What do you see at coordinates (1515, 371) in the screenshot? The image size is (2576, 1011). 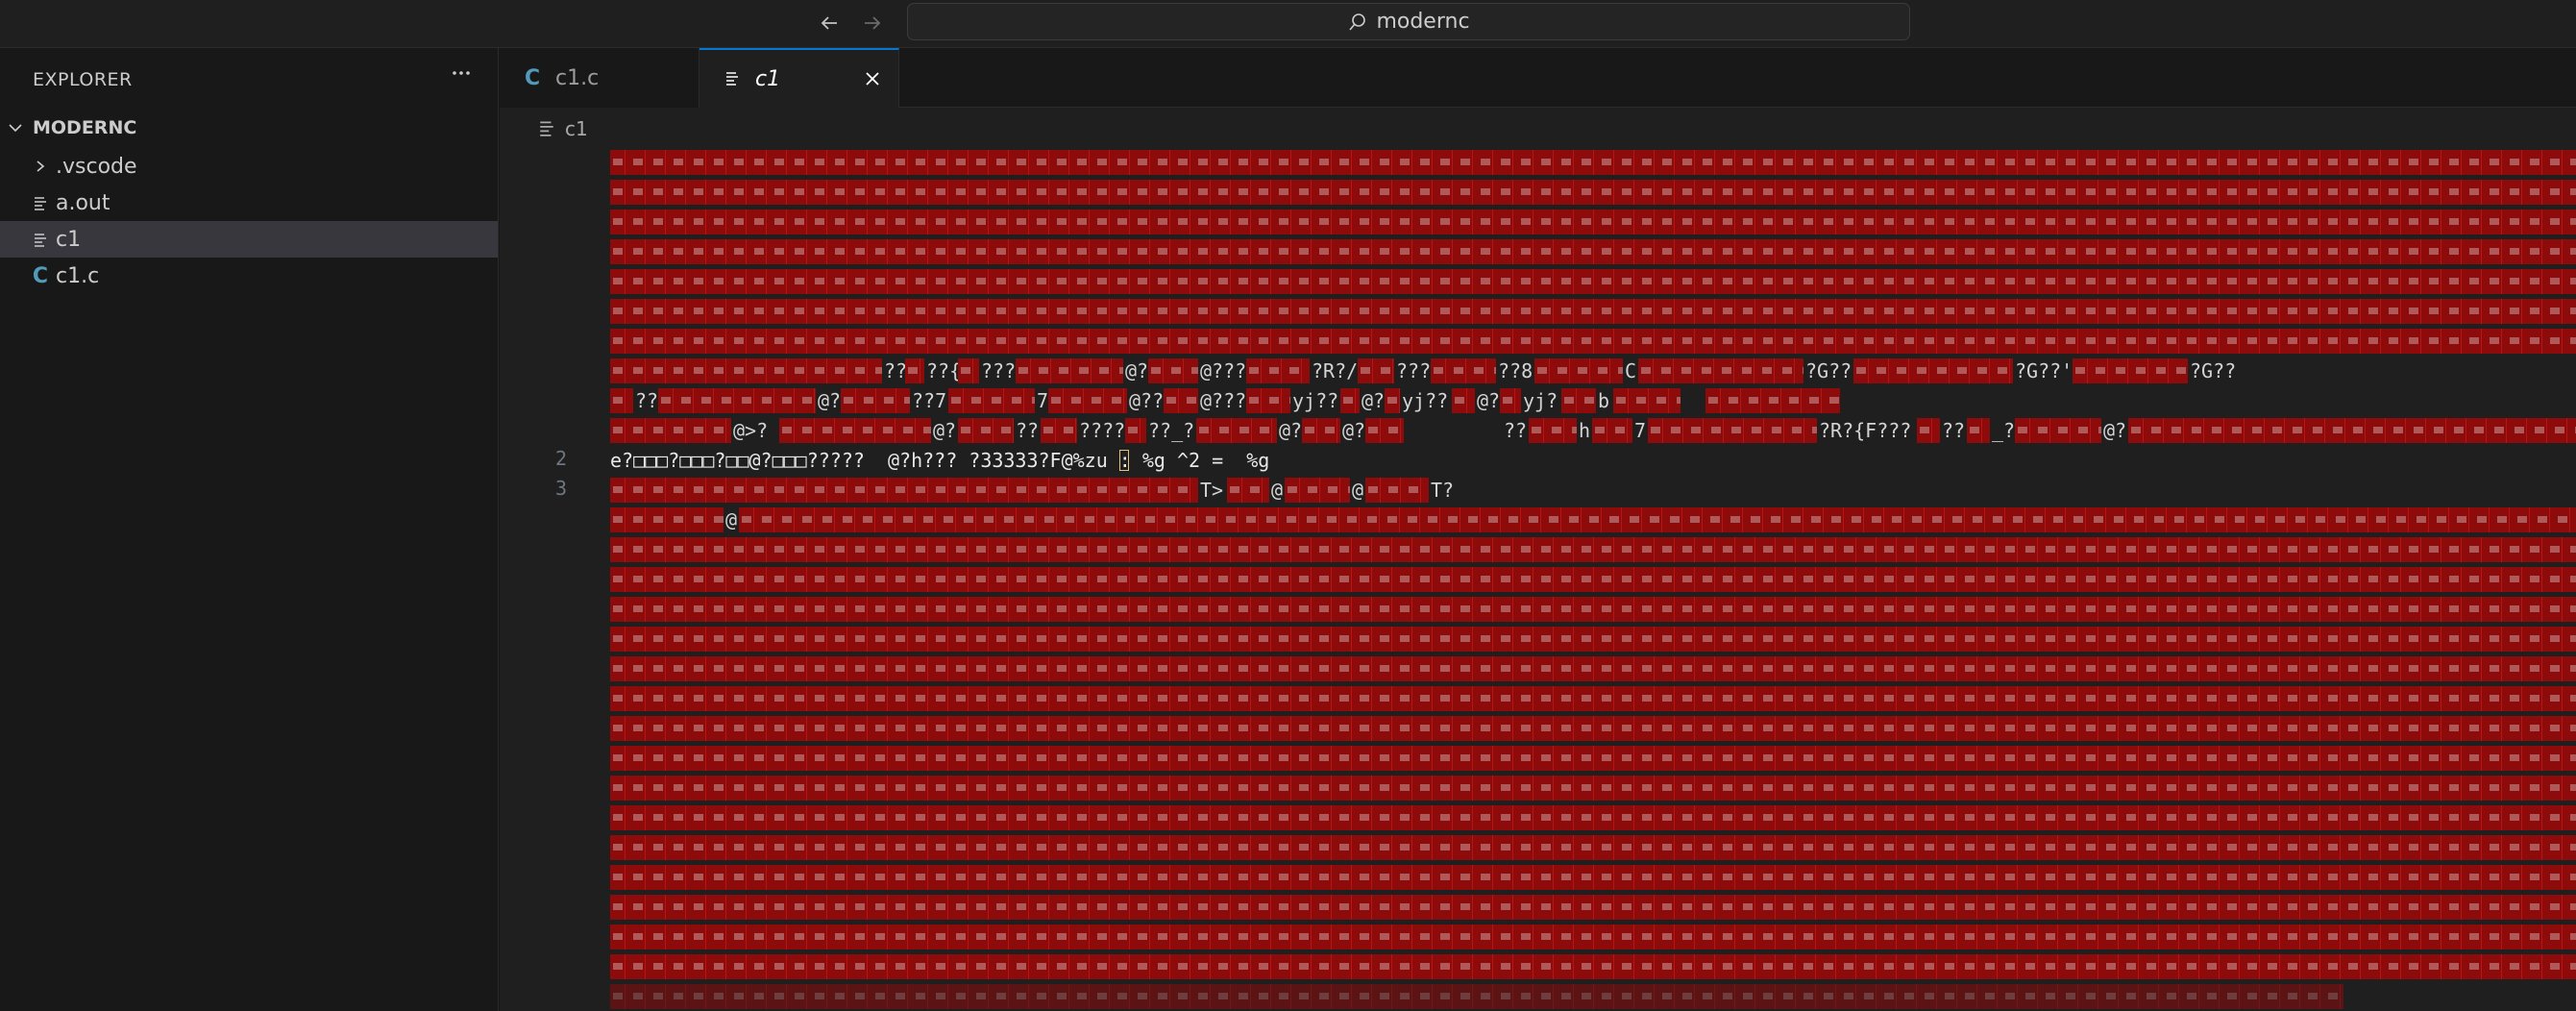 I see `code-text: ??8` at bounding box center [1515, 371].